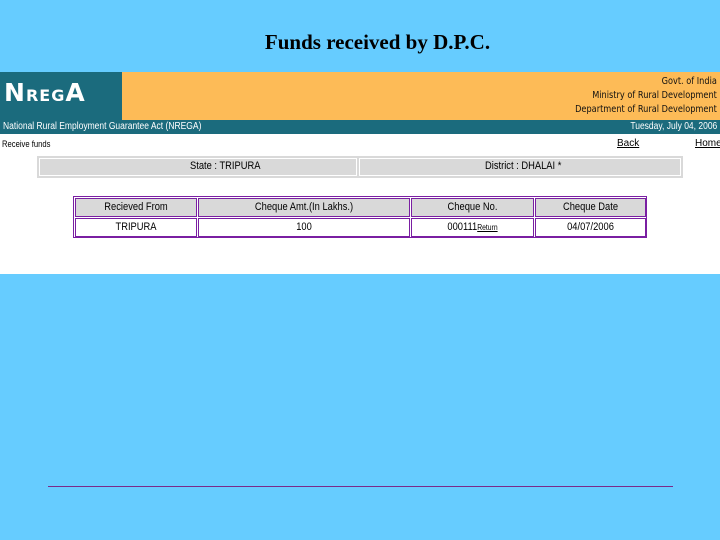 Image resolution: width=720 pixels, height=540 pixels. Describe the element at coordinates (377, 42) in the screenshot. I see `slide-title: Funds received by D.P.C.` at that location.